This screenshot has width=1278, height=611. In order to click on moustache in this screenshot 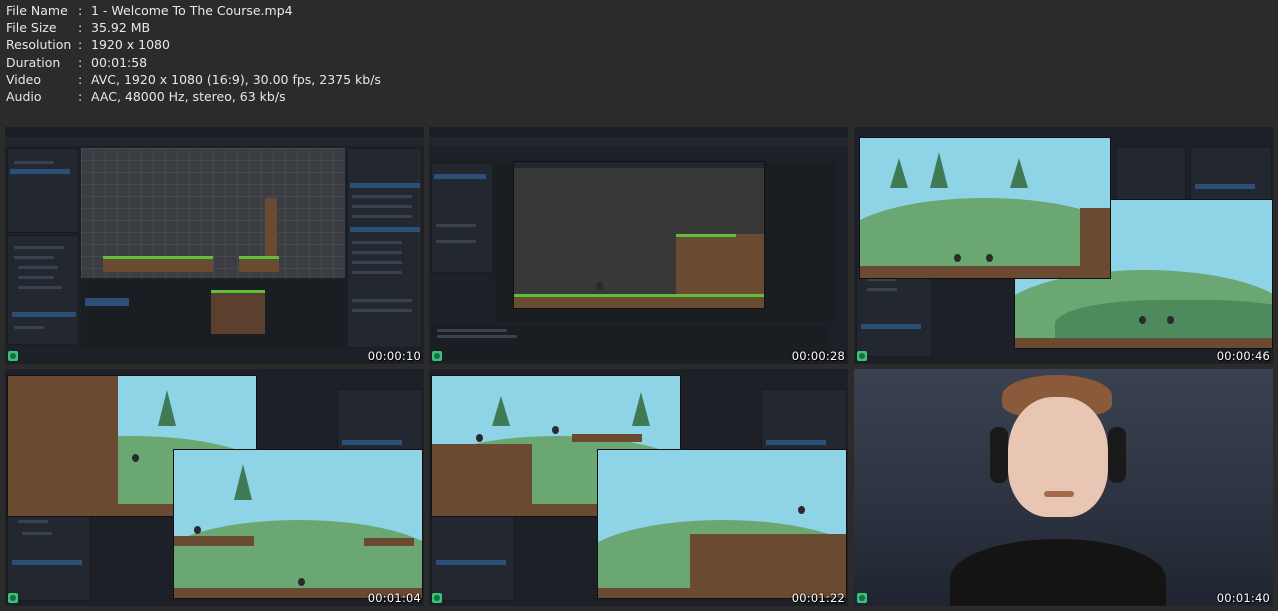, I will do `click(1059, 494)`.